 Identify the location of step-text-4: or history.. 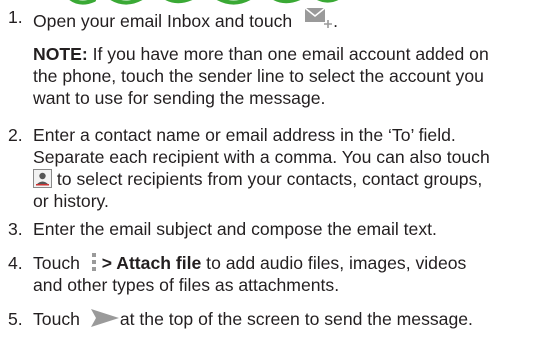
(71, 201).